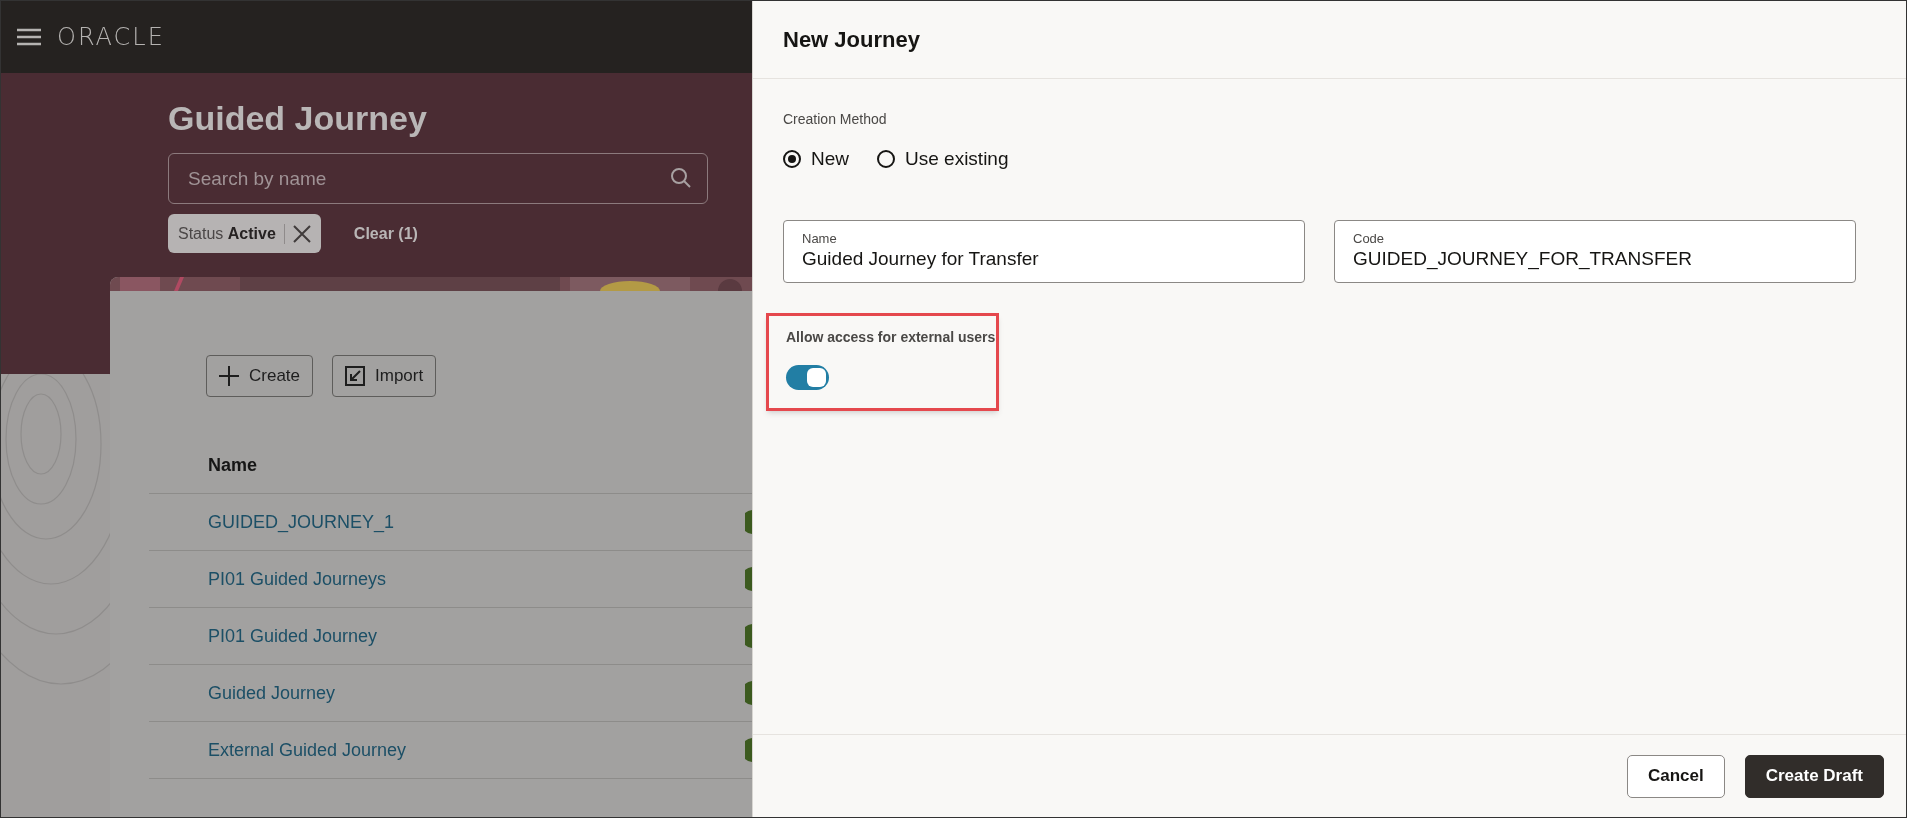 Image resolution: width=1907 pixels, height=818 pixels. Describe the element at coordinates (111, 37) in the screenshot. I see `oracle-logo: ORACLE` at that location.